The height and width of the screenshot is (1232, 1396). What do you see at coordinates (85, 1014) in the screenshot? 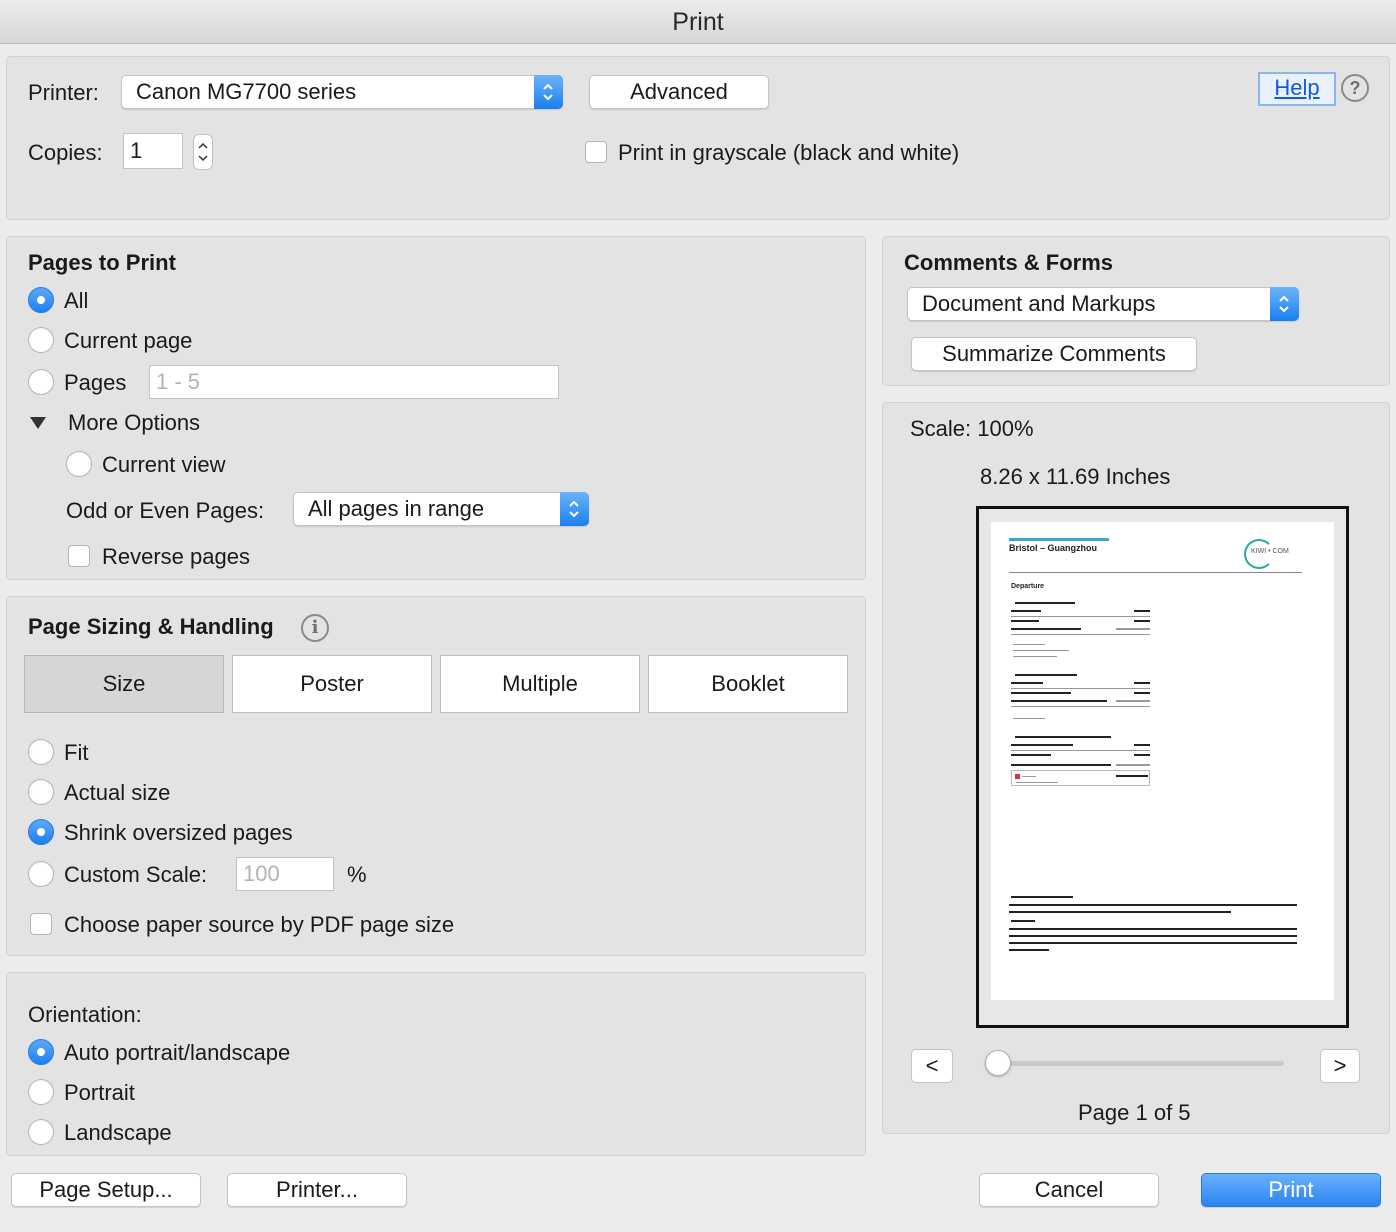
I see `orientation-heading: Orientation:` at bounding box center [85, 1014].